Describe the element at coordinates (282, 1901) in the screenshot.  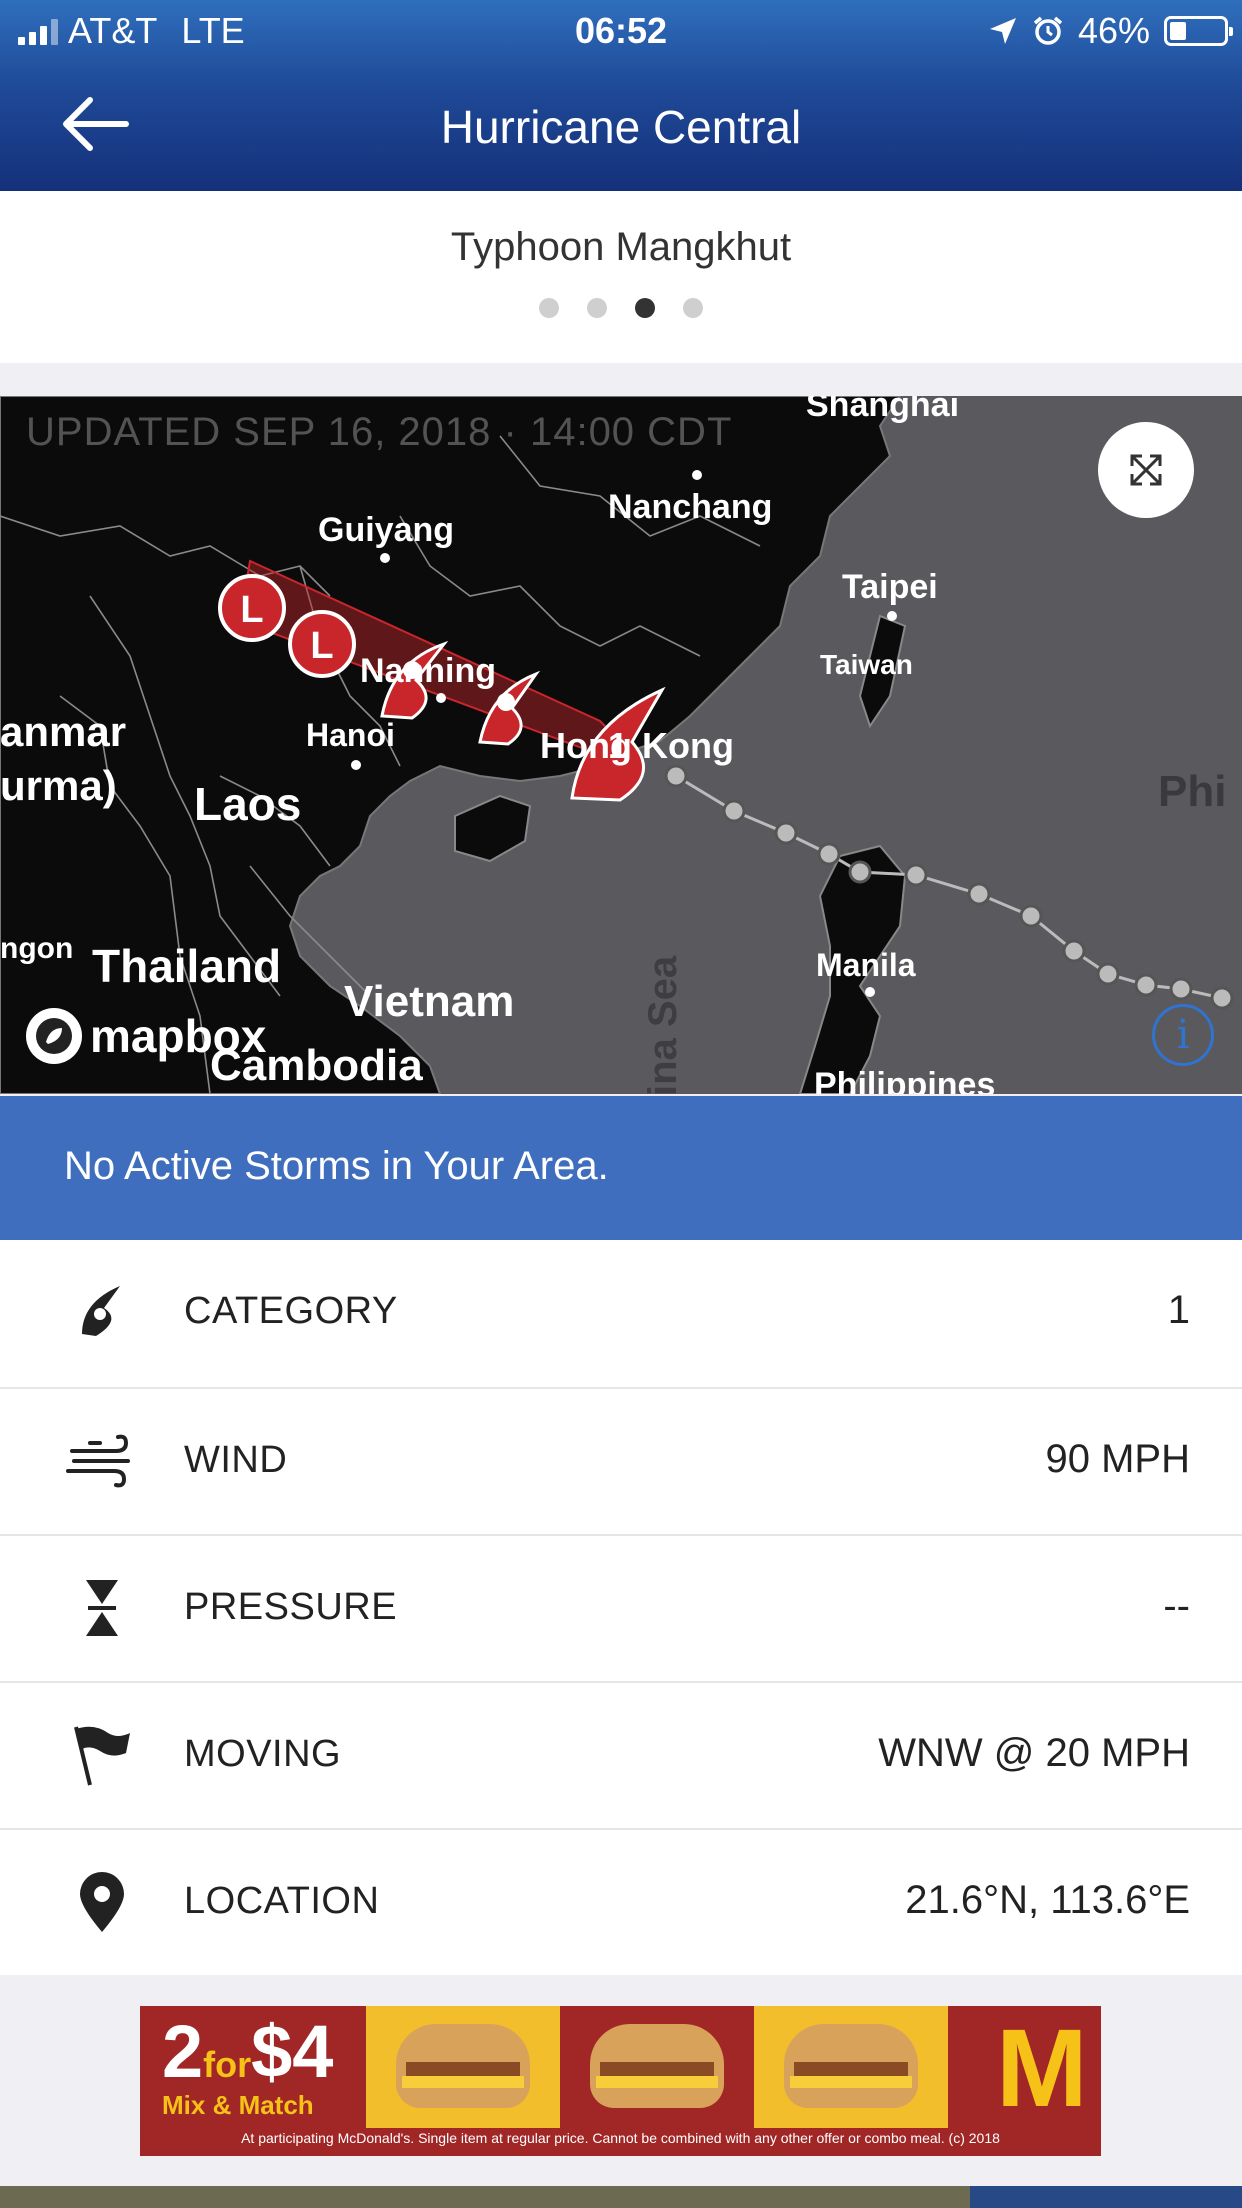
I see `detail-label: LOCATION` at that location.